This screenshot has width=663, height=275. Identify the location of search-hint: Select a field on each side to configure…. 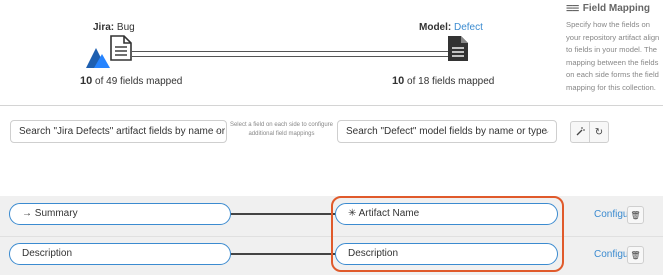
(281, 129).